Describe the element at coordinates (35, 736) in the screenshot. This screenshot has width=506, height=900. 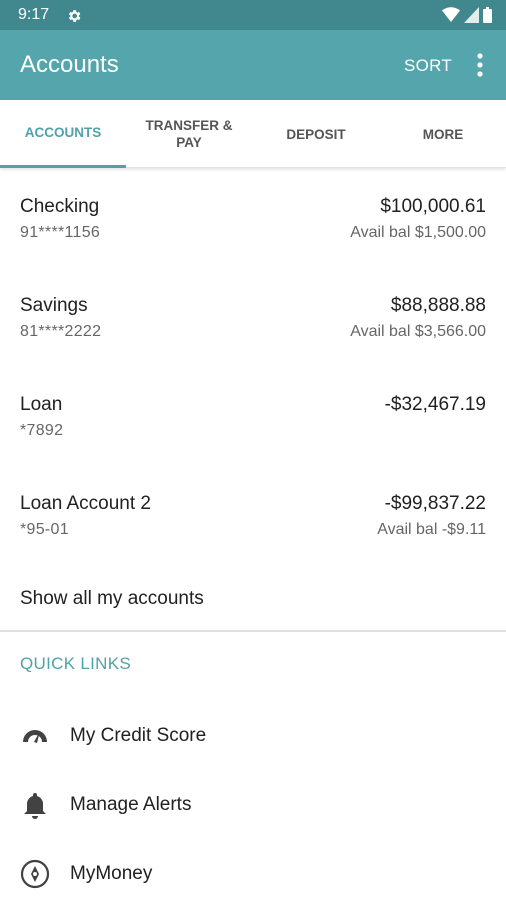
I see `speedometer-icon` at that location.